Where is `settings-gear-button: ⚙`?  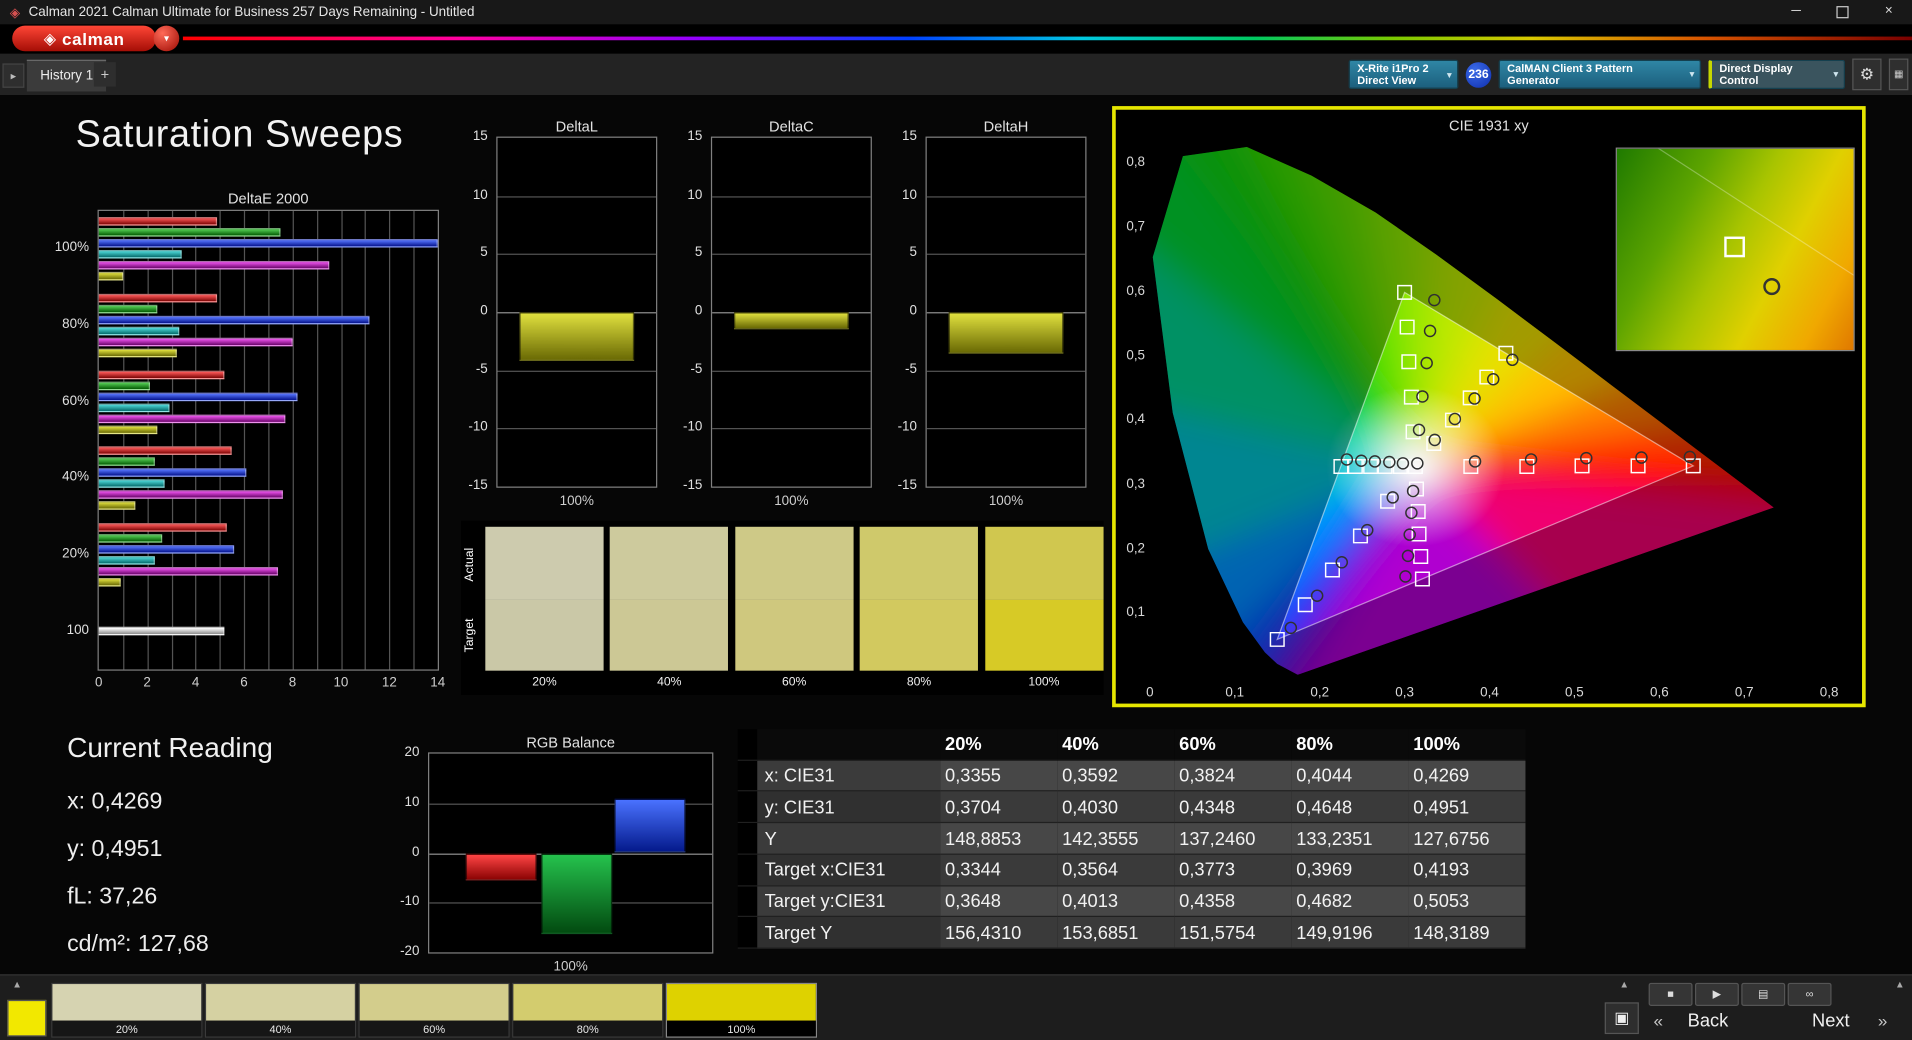
settings-gear-button: ⚙ is located at coordinates (1867, 74).